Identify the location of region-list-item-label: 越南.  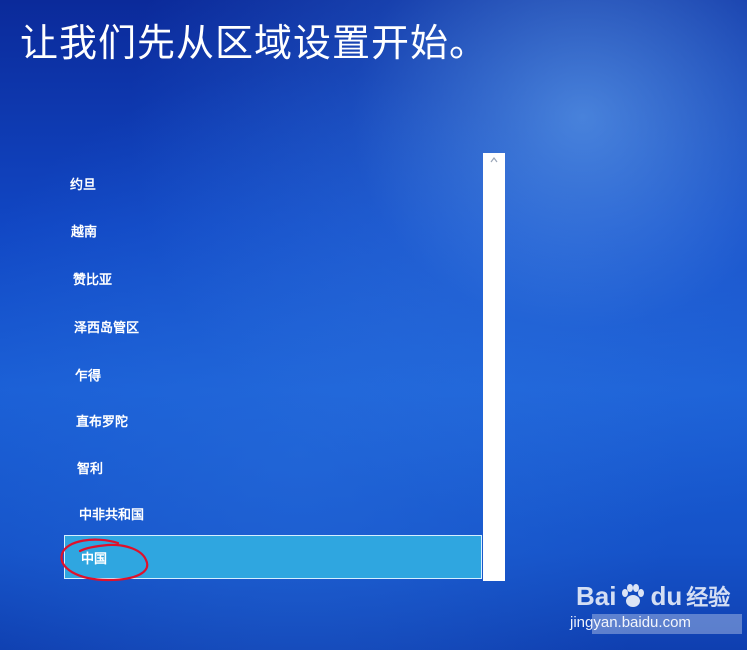
(84, 232).